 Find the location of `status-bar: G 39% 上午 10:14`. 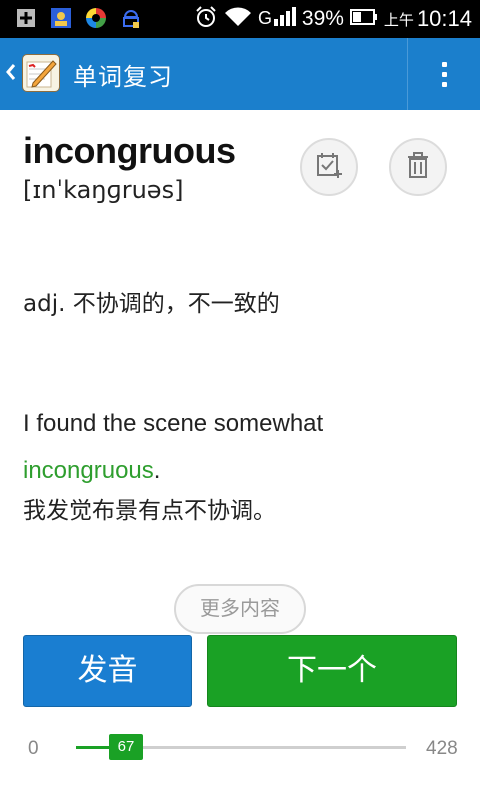

status-bar: G 39% 上午 10:14 is located at coordinates (240, 19).